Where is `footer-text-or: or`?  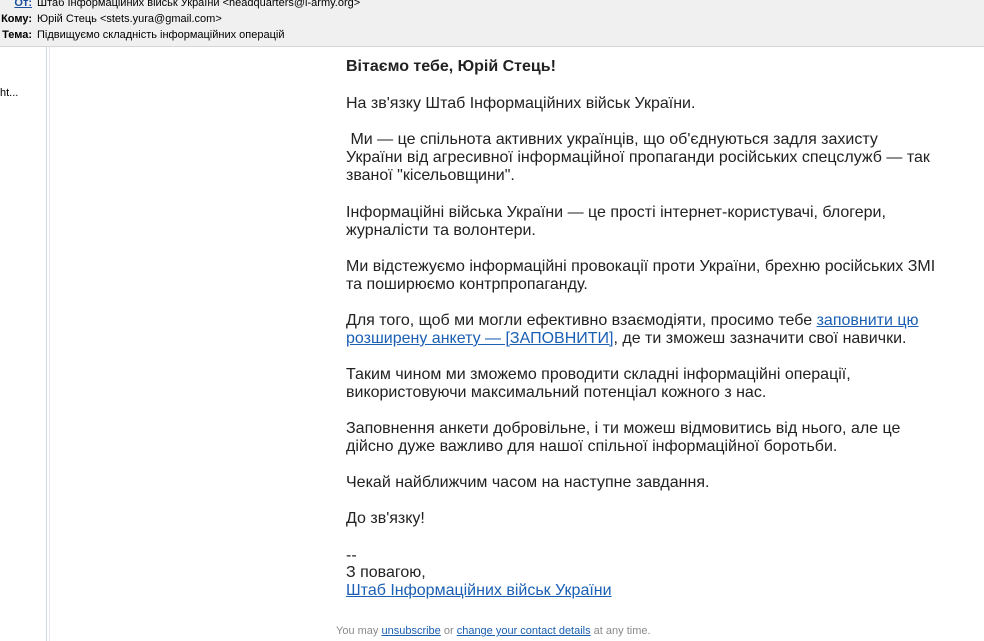
footer-text-or: or is located at coordinates (448, 631).